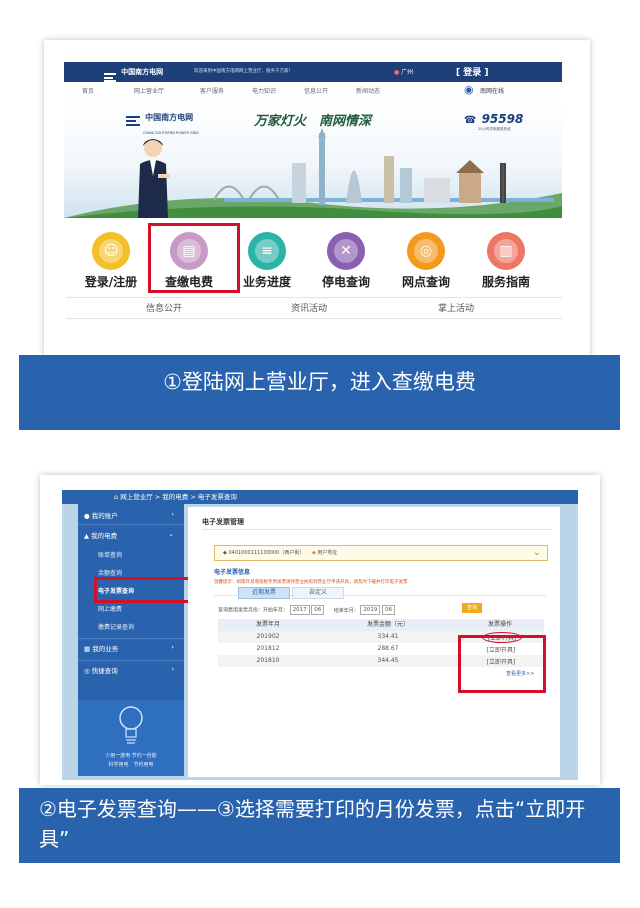 The image size is (640, 908). I want to click on guide-icon: ▥, so click(506, 251).